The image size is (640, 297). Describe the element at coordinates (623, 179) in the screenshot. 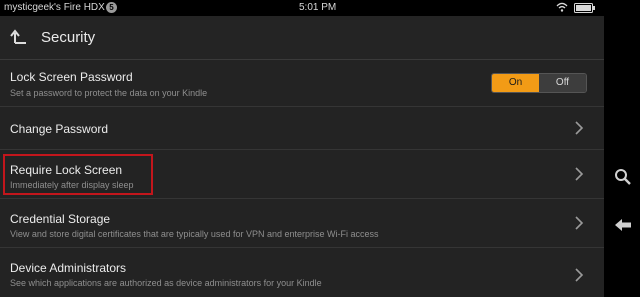

I see `search-icon` at that location.